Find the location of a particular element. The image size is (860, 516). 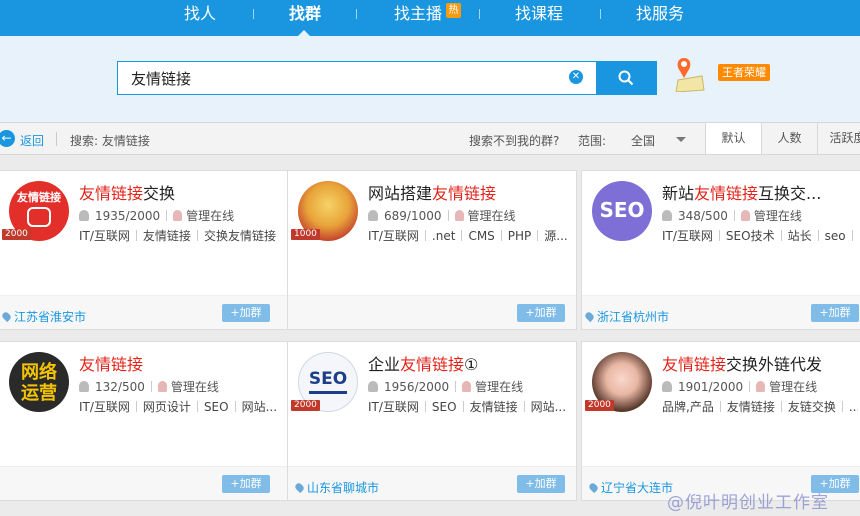

sort-tab-default: 默认 is located at coordinates (733, 138).